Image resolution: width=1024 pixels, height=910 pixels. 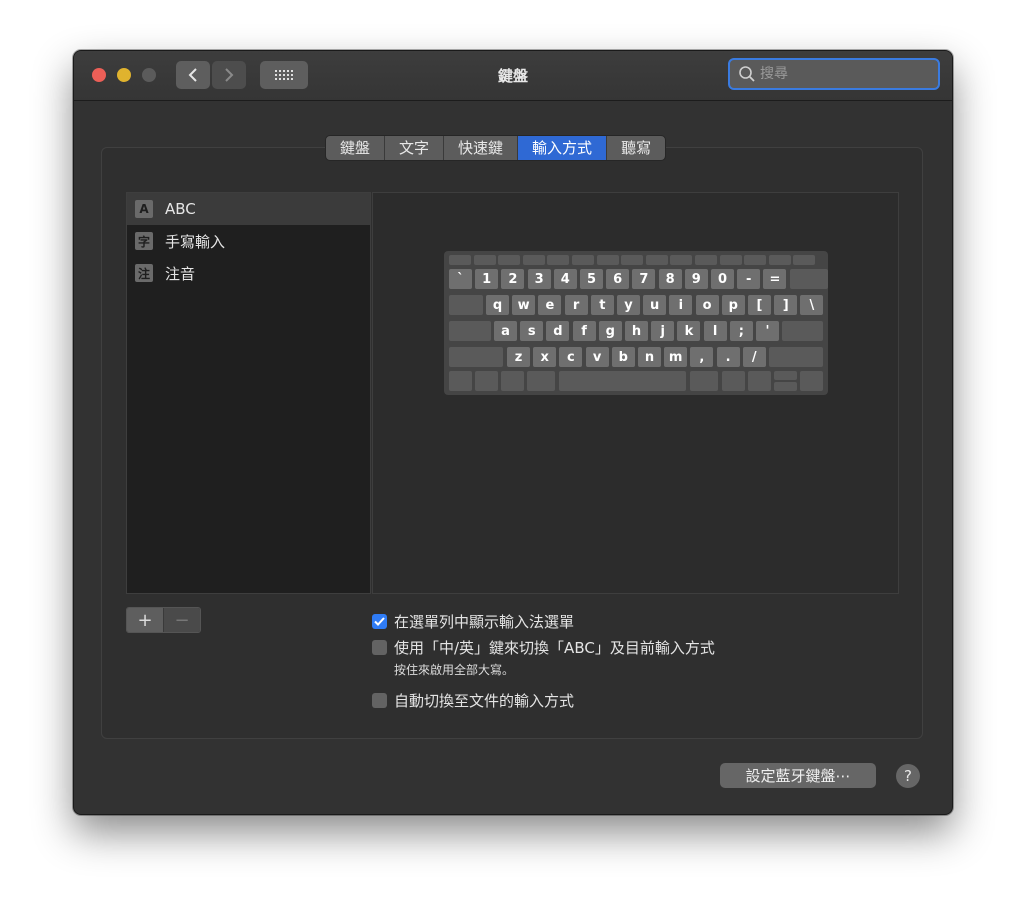 What do you see at coordinates (497, 305) in the screenshot?
I see `keycap: q` at bounding box center [497, 305].